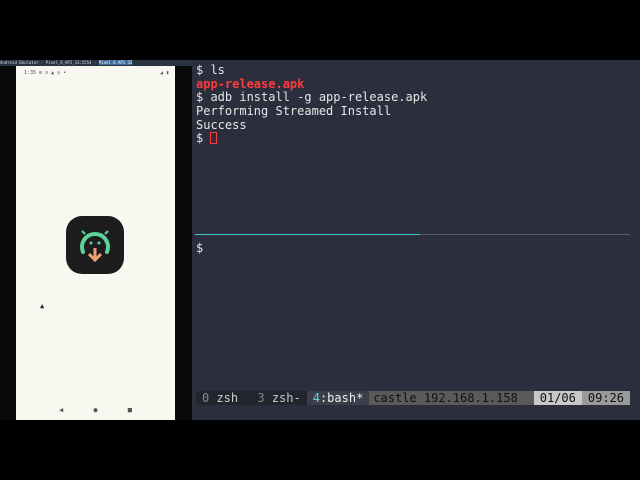 The height and width of the screenshot is (480, 640). I want to click on home-button: ●, so click(95, 410).